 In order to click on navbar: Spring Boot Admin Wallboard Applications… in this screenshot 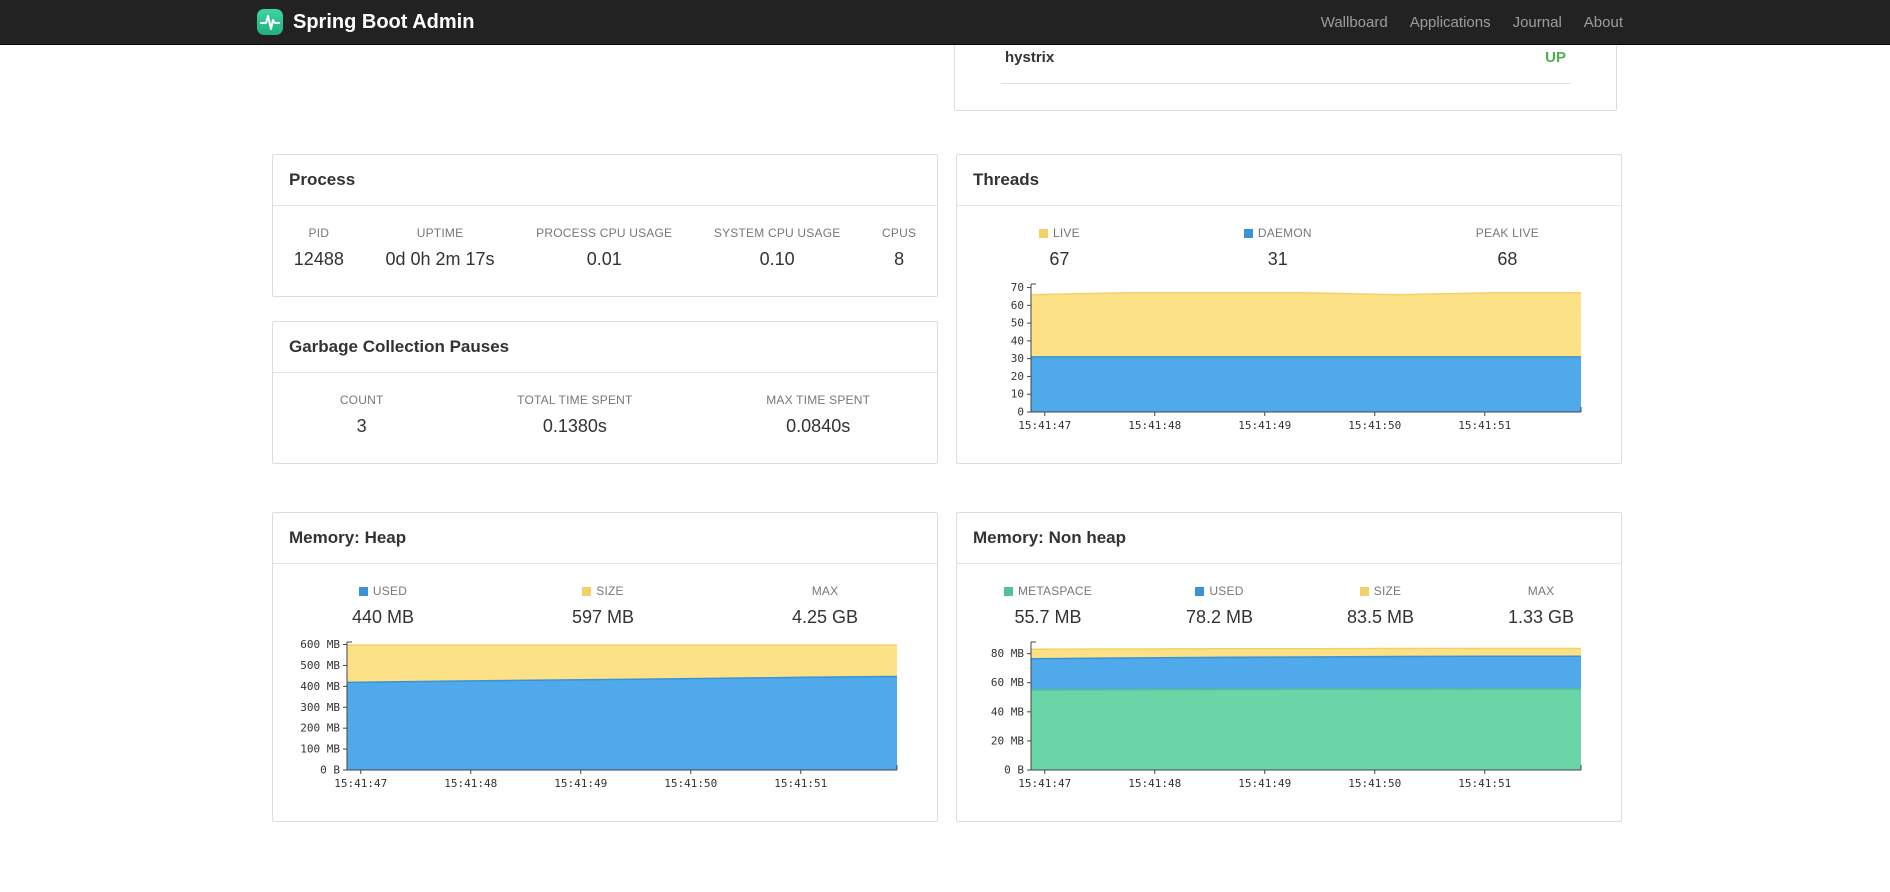, I will do `click(945, 22)`.